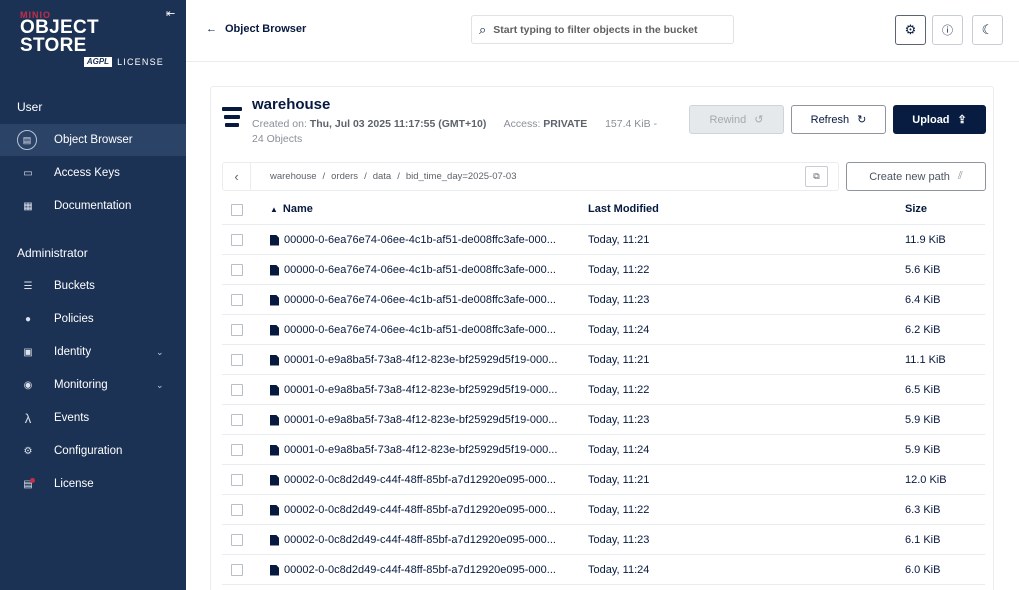 The height and width of the screenshot is (590, 1019). I want to click on select-all-checkbox, so click(237, 210).